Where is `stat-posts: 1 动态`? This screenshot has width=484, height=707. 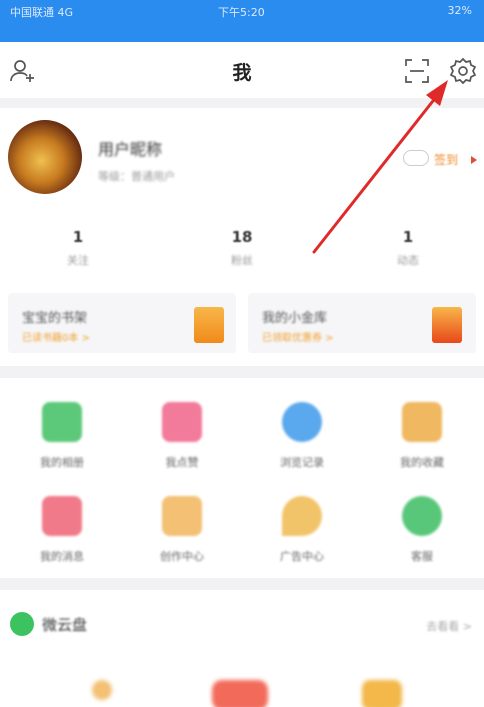
stat-posts: 1 动态 is located at coordinates (408, 248).